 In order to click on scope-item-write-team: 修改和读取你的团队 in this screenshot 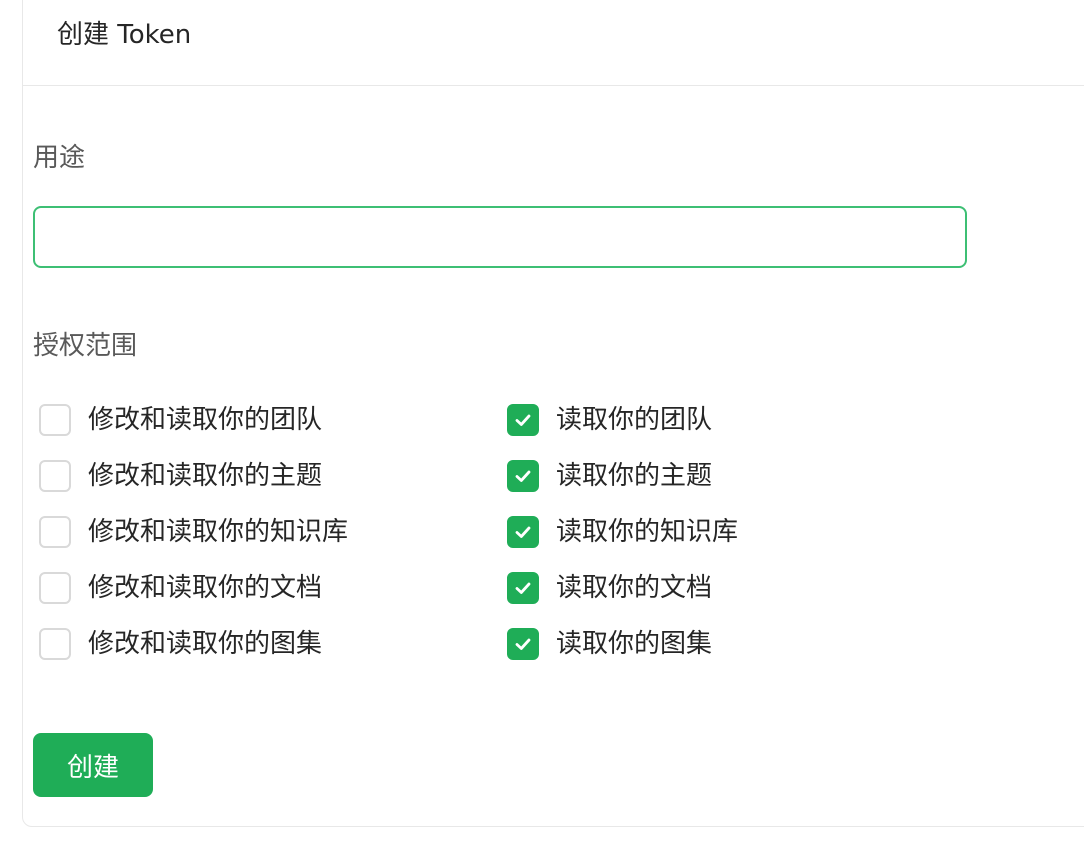, I will do `click(193, 432)`.